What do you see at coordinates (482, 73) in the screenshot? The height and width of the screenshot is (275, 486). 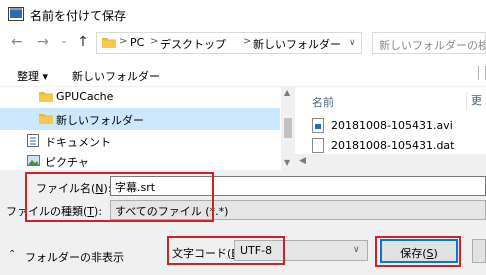 I see `view-options-icon` at bounding box center [482, 73].